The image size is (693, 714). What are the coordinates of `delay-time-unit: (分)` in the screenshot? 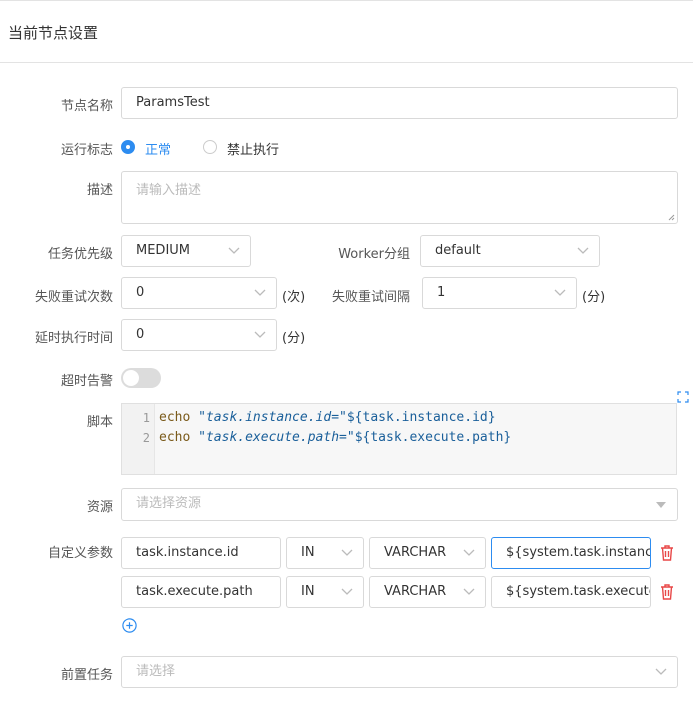 It's located at (294, 338).